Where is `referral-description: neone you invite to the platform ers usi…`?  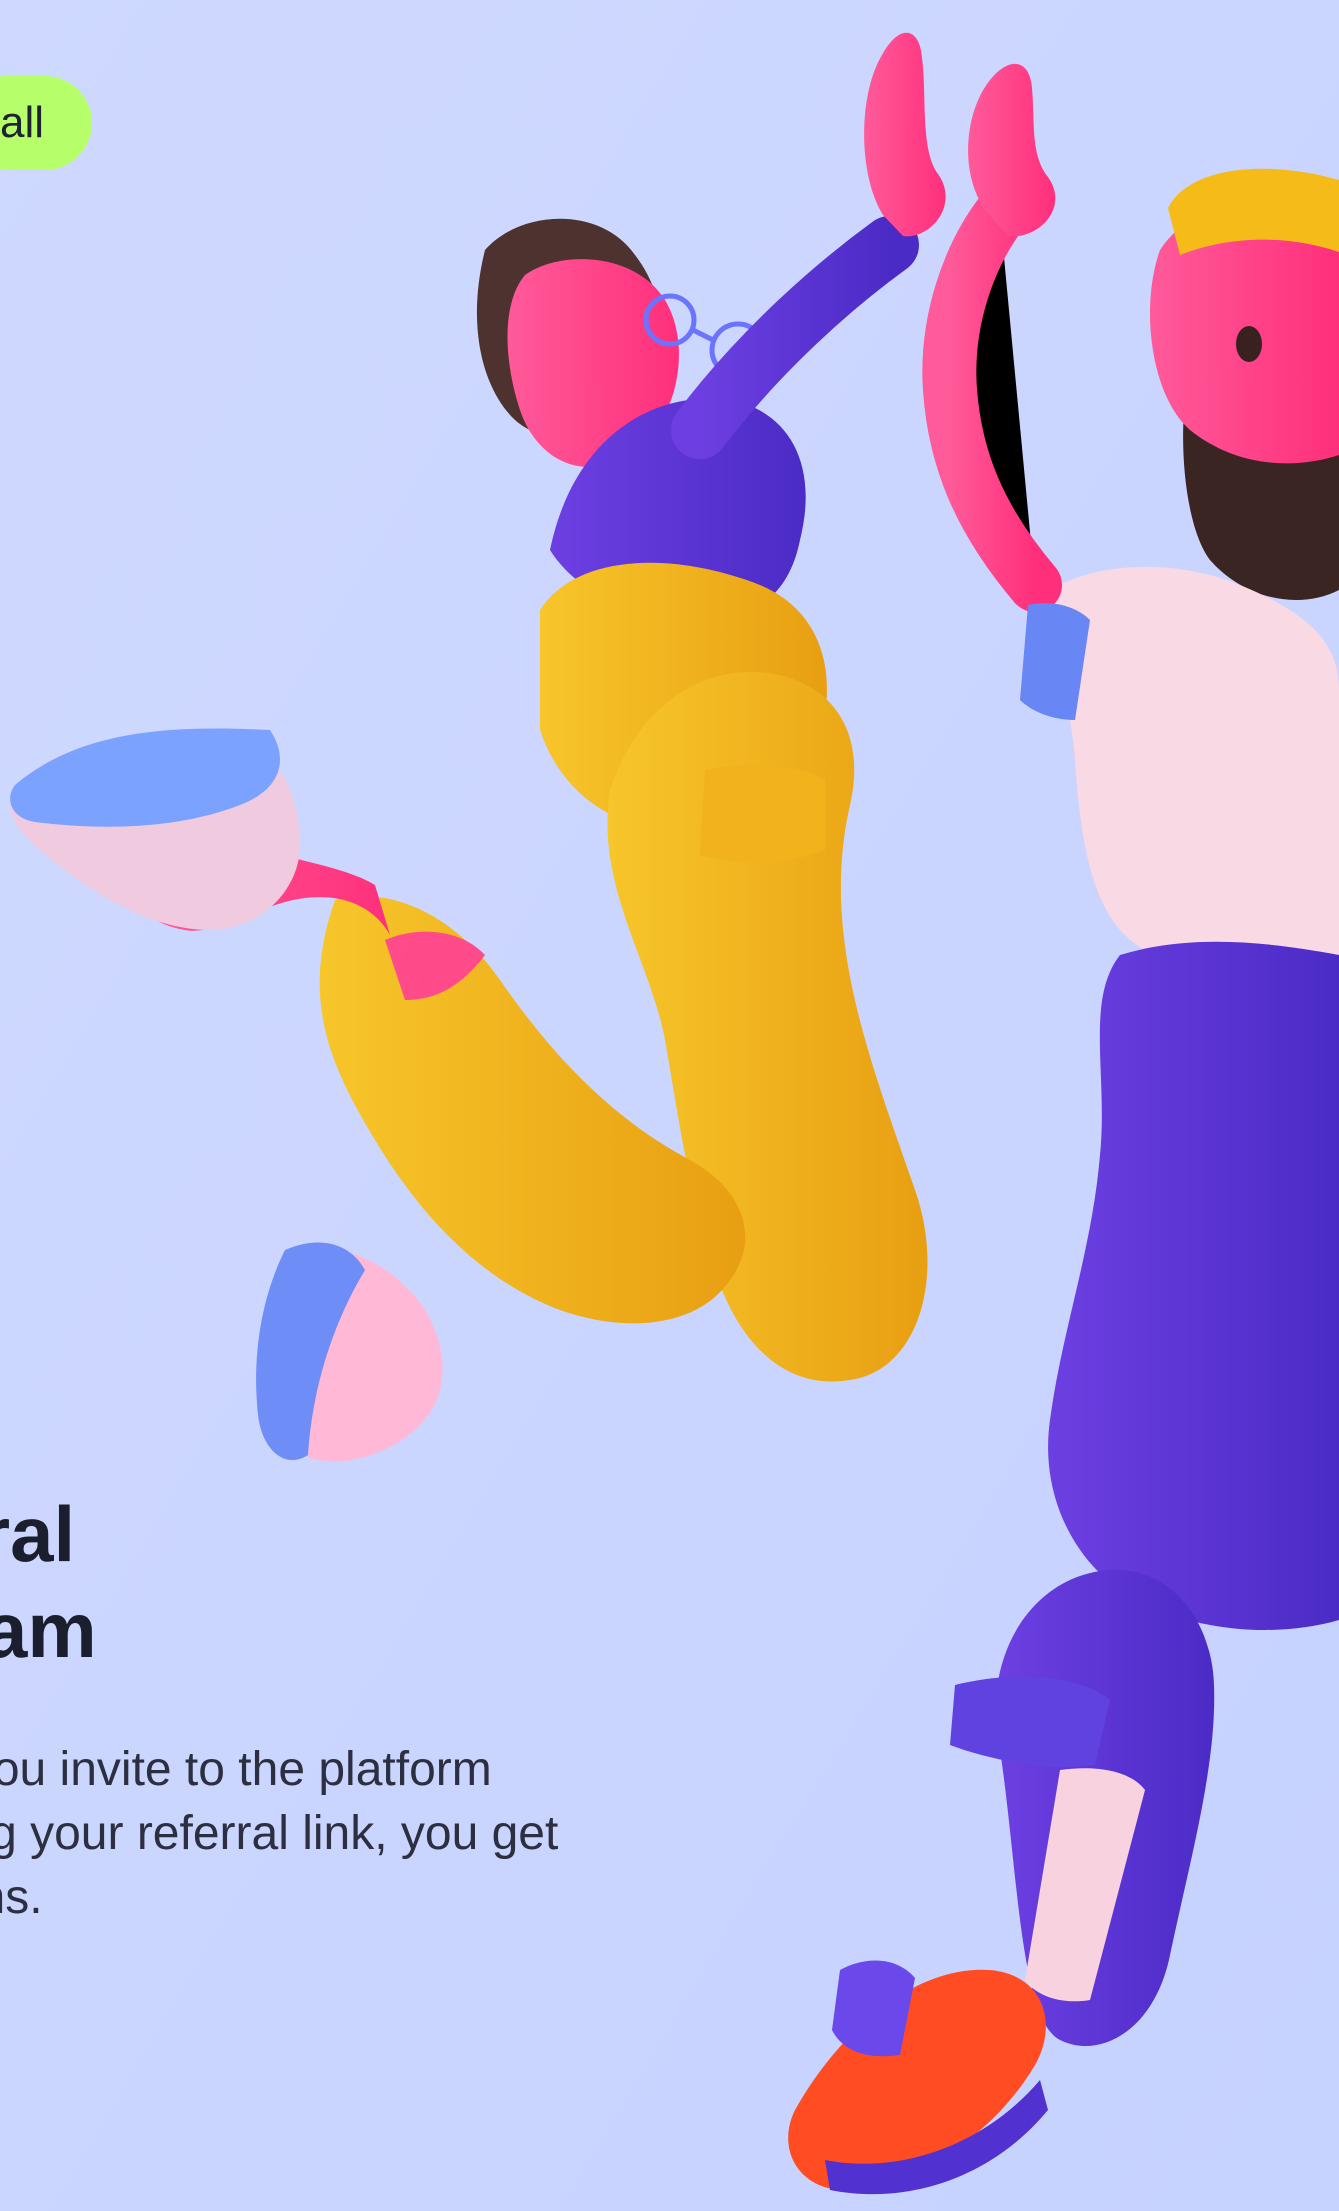 referral-description: neone you invite to the platform ers usi… is located at coordinates (279, 1834).